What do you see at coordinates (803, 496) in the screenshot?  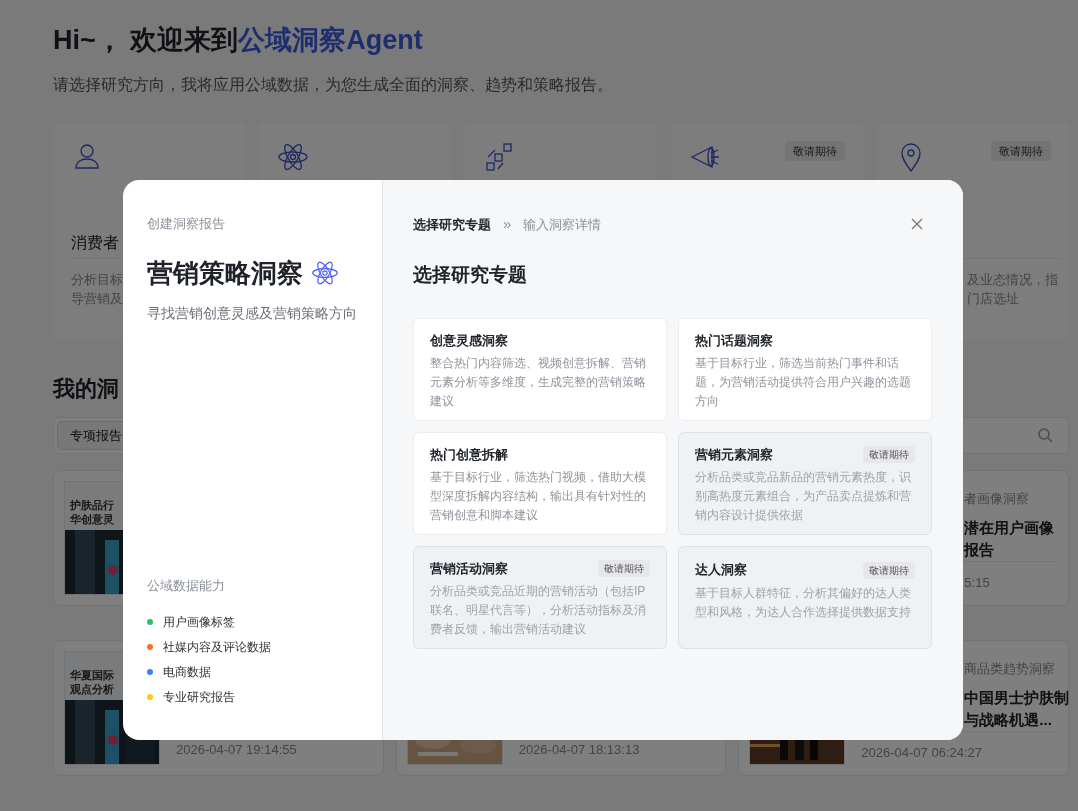 I see `topic-description: 分析品类或竞品新品的营销元素热度，识别高热度元素组合，为产品卖点提炼和营销内容设计提供依据` at bounding box center [803, 496].